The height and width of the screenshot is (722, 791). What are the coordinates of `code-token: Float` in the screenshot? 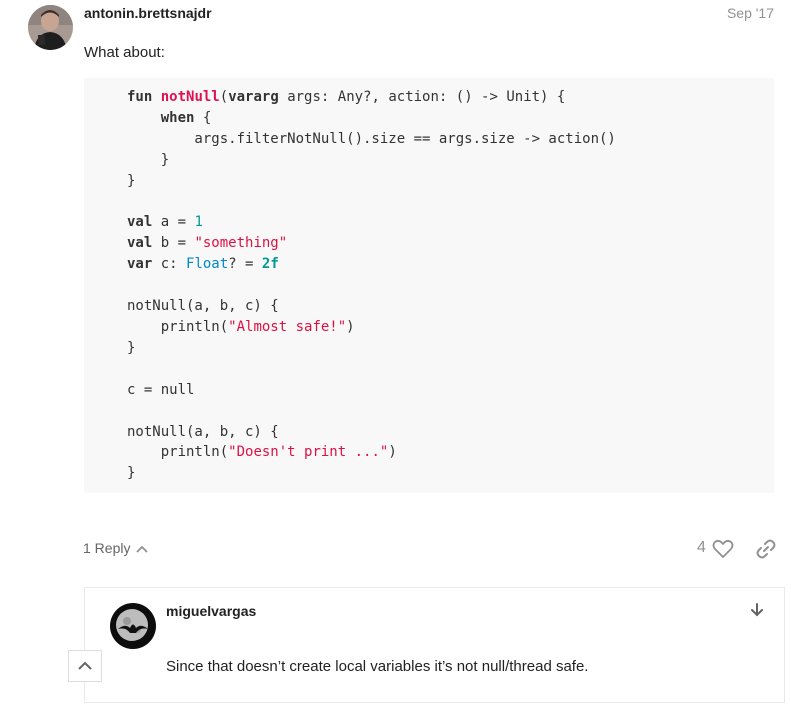 It's located at (207, 264).